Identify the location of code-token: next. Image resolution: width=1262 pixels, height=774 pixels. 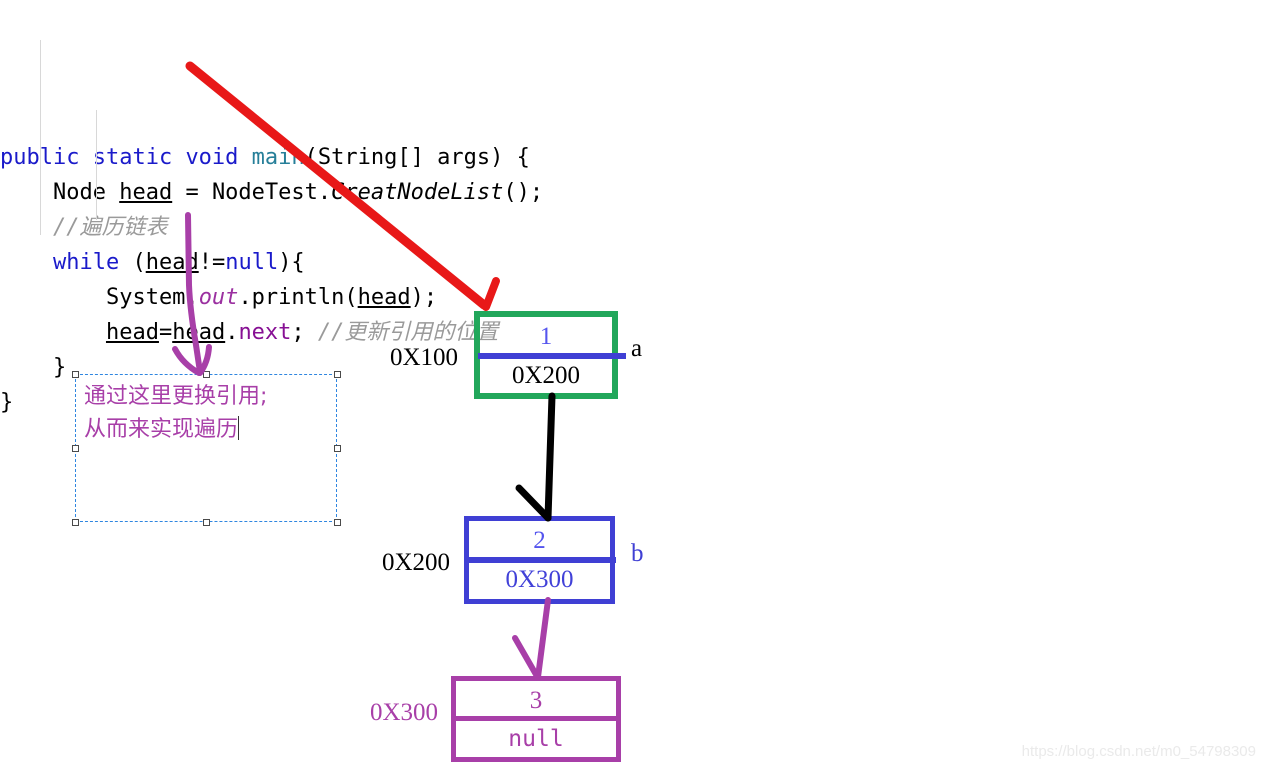
(265, 332).